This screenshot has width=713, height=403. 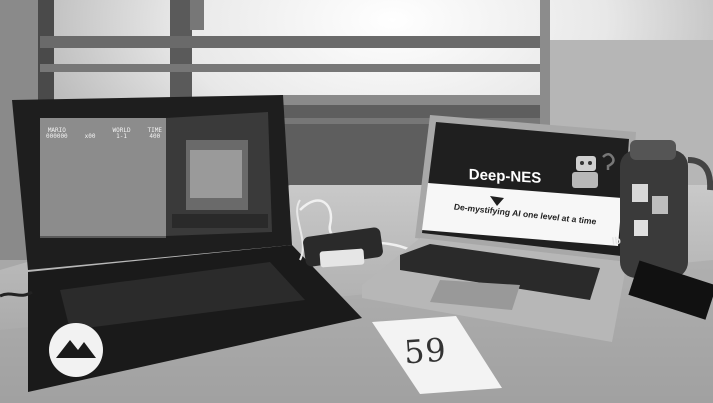 What do you see at coordinates (342, 258) in the screenshot?
I see `phone` at bounding box center [342, 258].